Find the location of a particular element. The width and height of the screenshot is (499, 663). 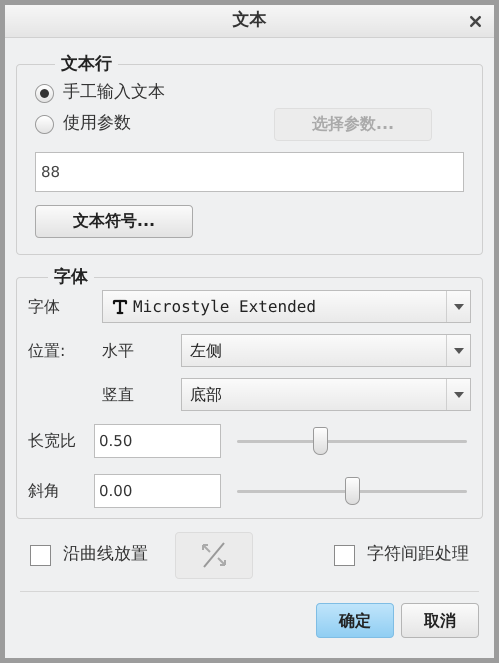

font-label: 字体 is located at coordinates (44, 307).